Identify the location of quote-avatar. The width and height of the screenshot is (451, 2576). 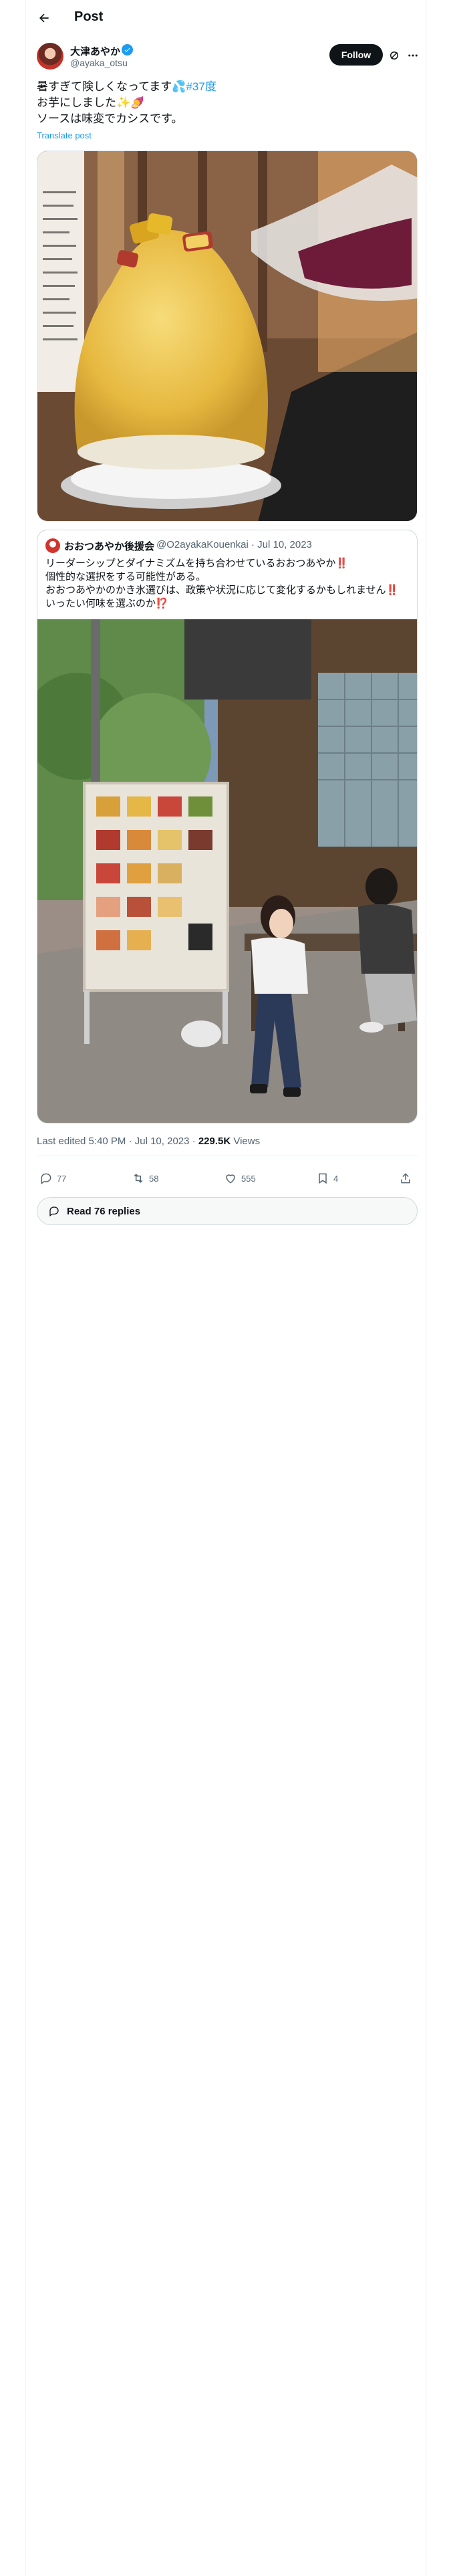
(52, 545).